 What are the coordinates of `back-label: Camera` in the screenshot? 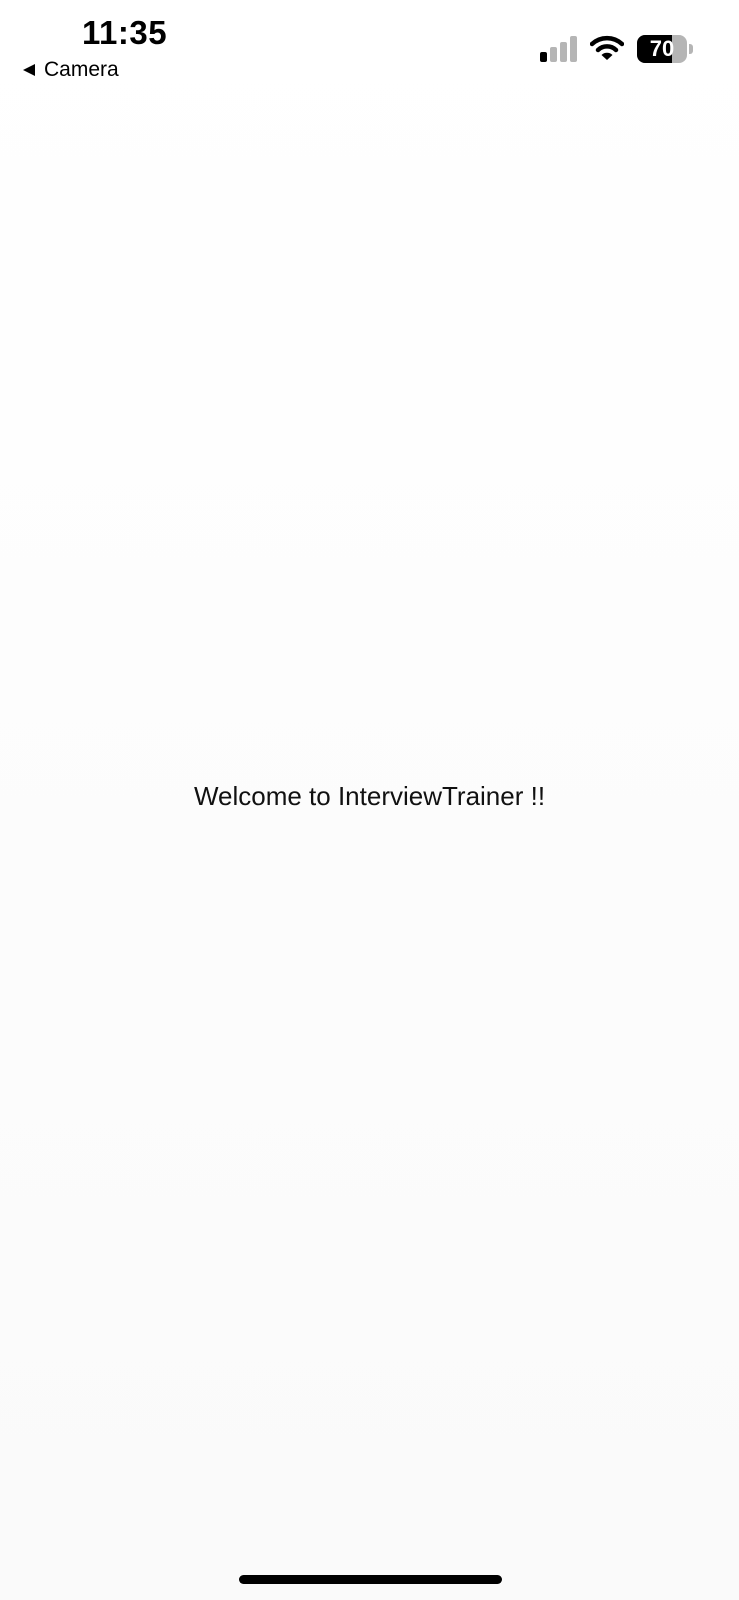 It's located at (81, 69).